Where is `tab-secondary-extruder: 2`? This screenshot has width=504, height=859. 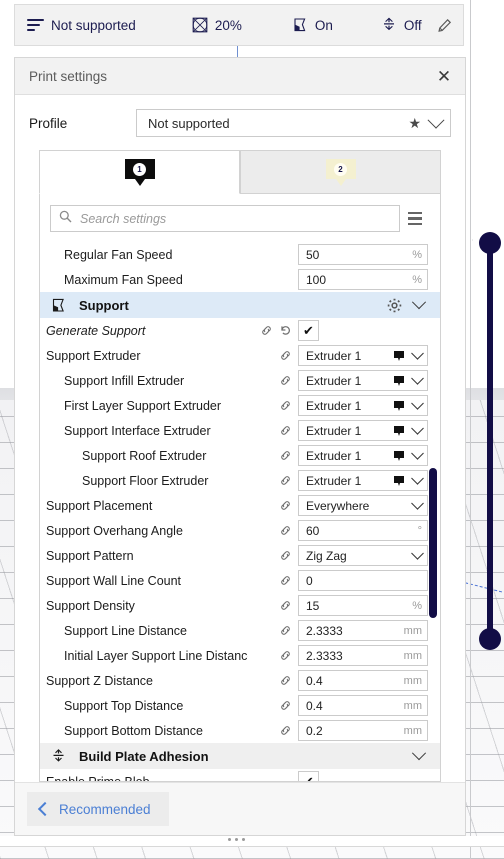
tab-secondary-extruder: 2 is located at coordinates (340, 172).